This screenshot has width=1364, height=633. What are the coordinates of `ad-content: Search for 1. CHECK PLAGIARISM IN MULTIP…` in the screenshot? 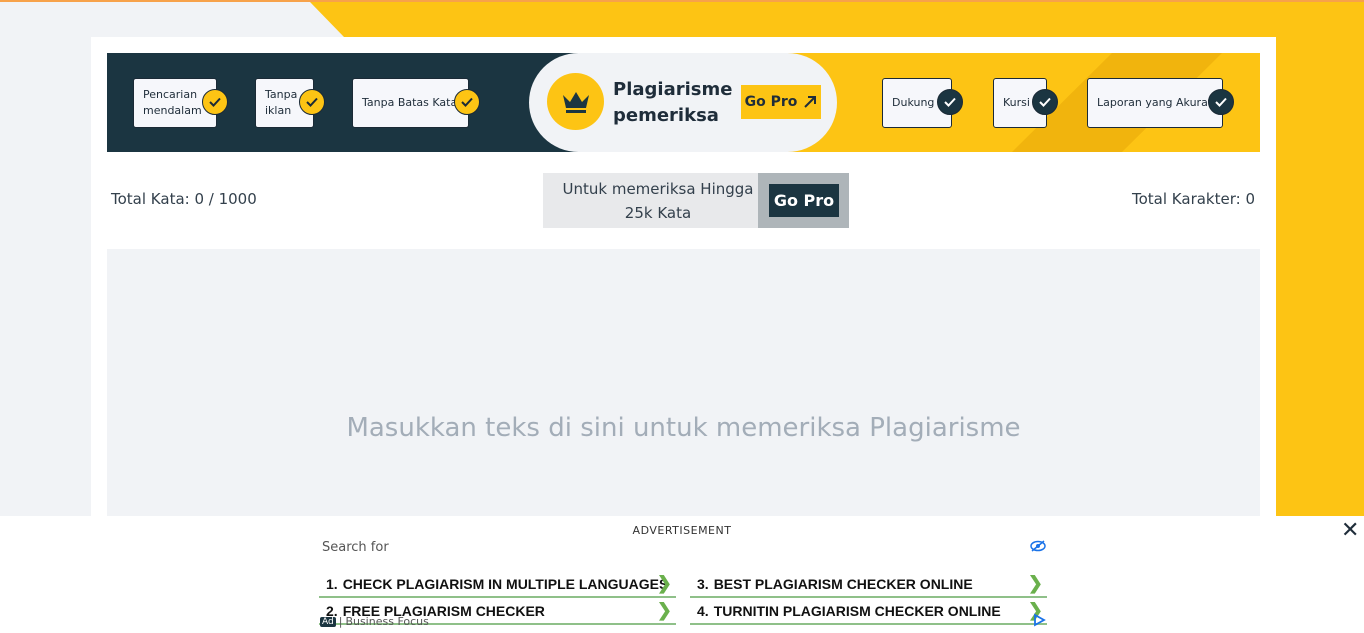 It's located at (683, 586).